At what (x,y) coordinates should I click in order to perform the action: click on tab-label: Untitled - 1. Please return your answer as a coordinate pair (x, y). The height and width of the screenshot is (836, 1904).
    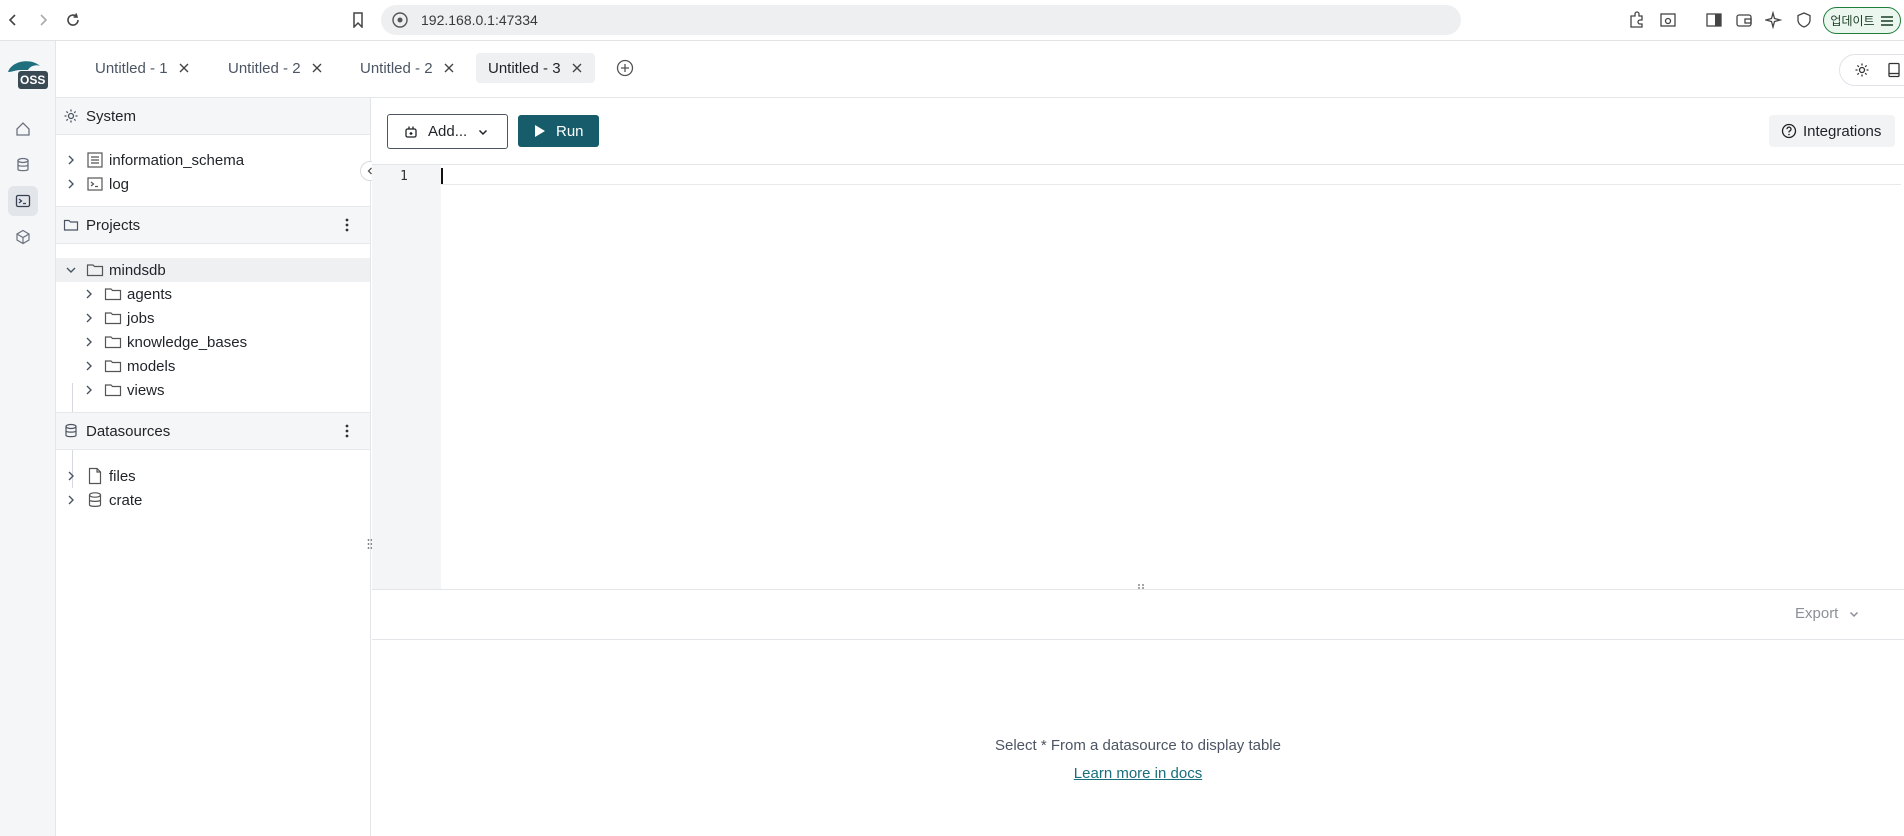
    Looking at the image, I should click on (131, 68).